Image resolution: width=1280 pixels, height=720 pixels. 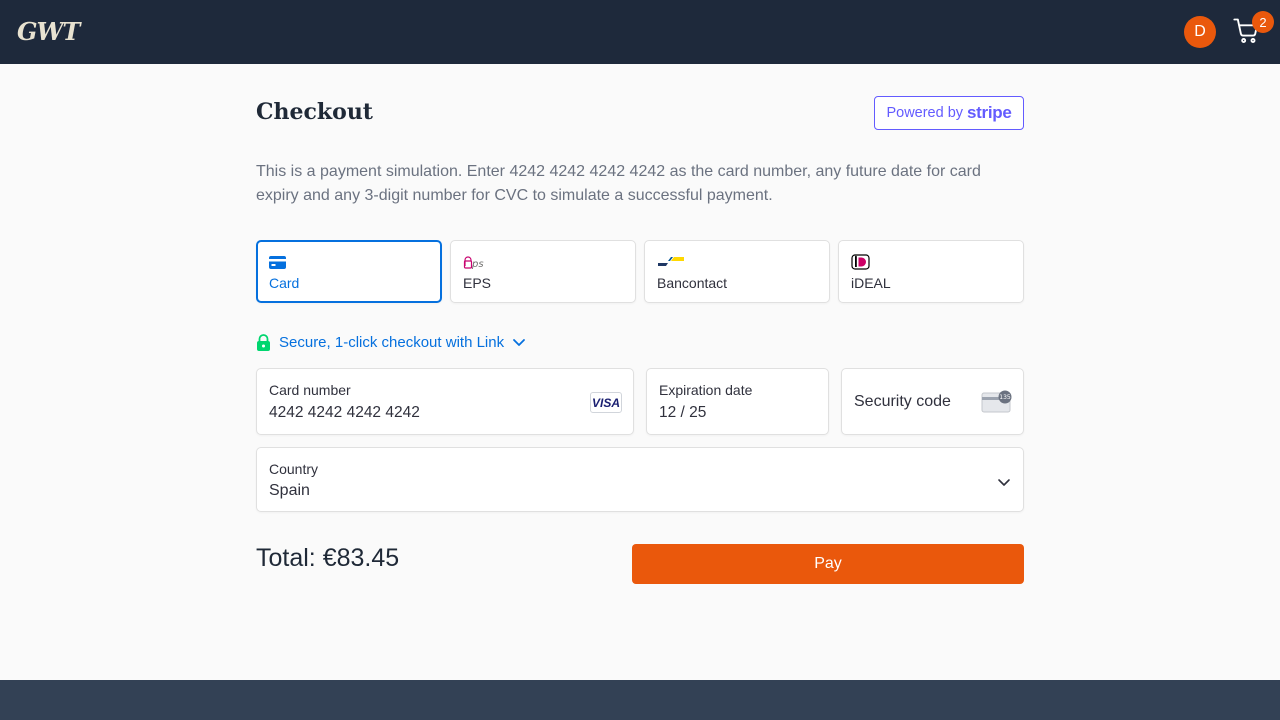 I want to click on payment-method-card: Card, so click(x=349, y=271).